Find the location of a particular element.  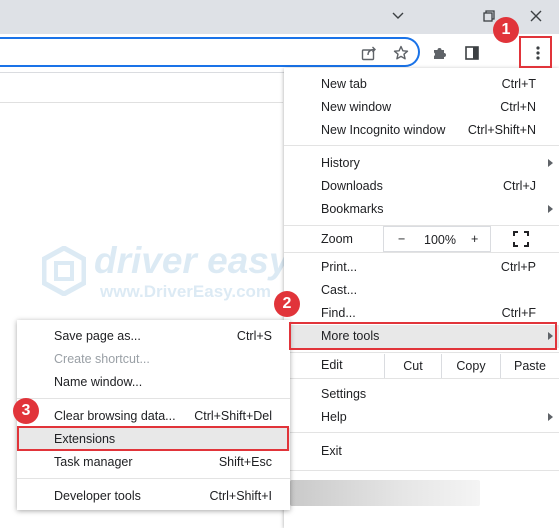

profile-area is located at coordinates (385, 493).